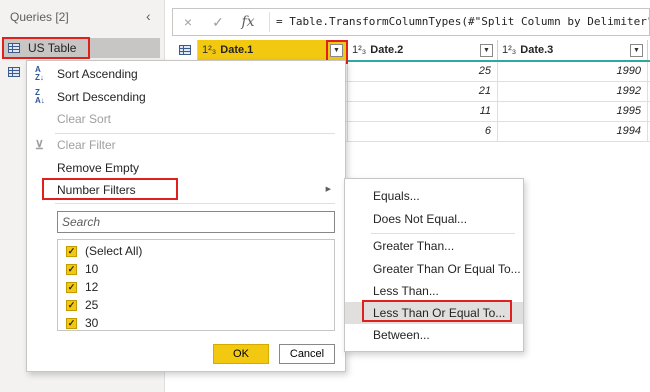 The image size is (650, 392). Describe the element at coordinates (40, 96) in the screenshot. I see `sort-descending-icon: Z A↓` at that location.